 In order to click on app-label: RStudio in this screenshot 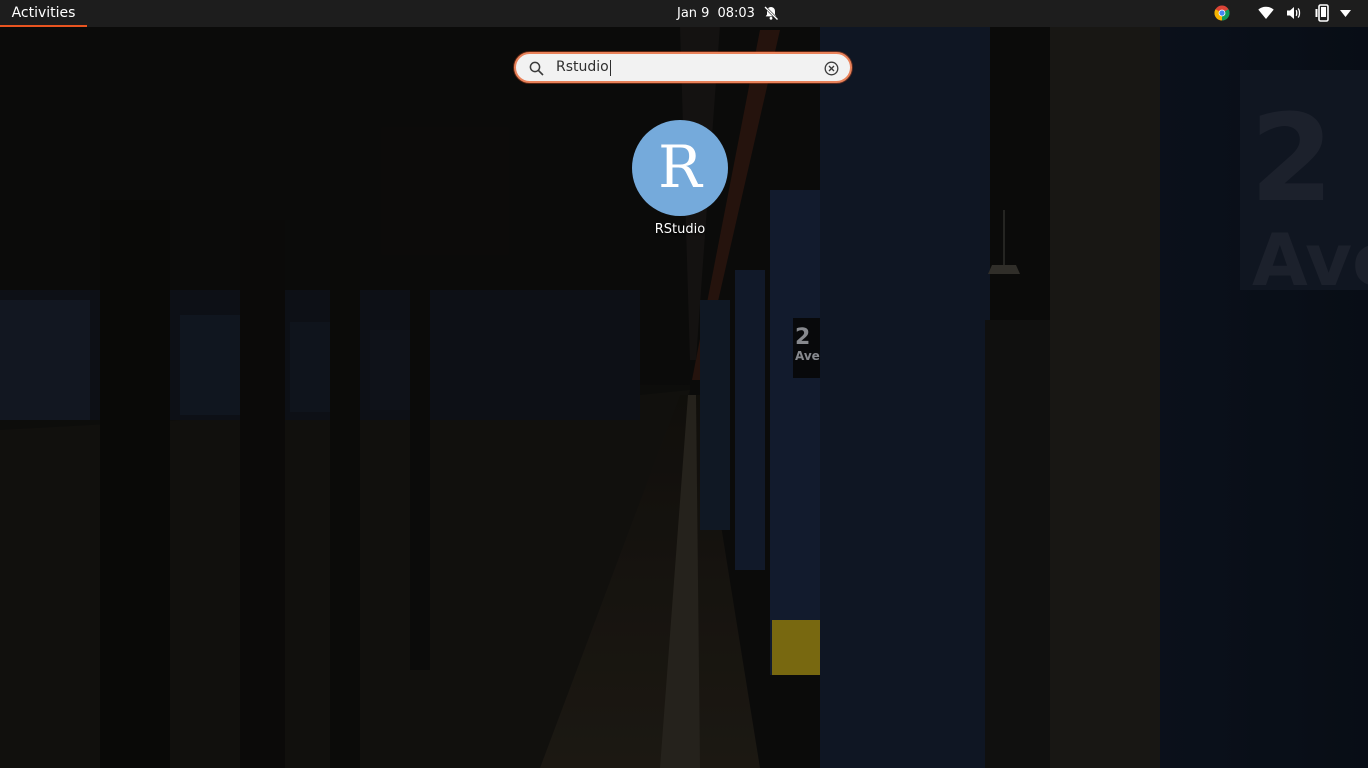, I will do `click(680, 229)`.